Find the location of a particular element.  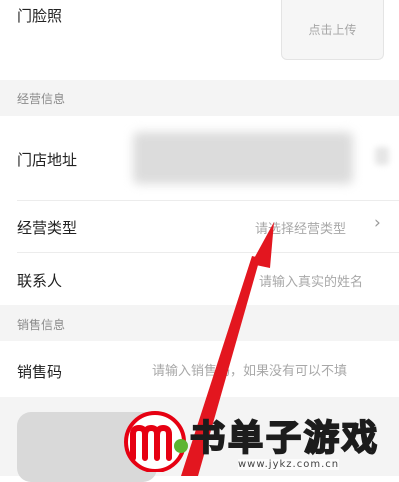

arrow-head is located at coordinates (262, 245).